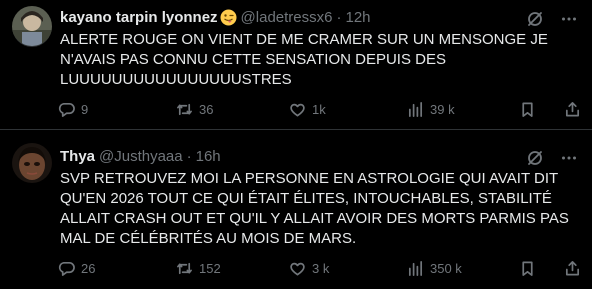  I want to click on views-button: 39 k, so click(431, 109).